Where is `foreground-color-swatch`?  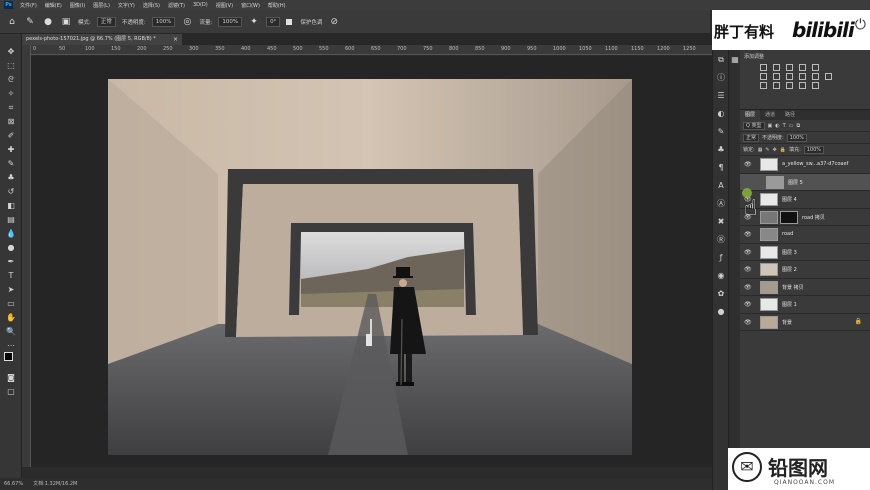 foreground-color-swatch is located at coordinates (8, 356).